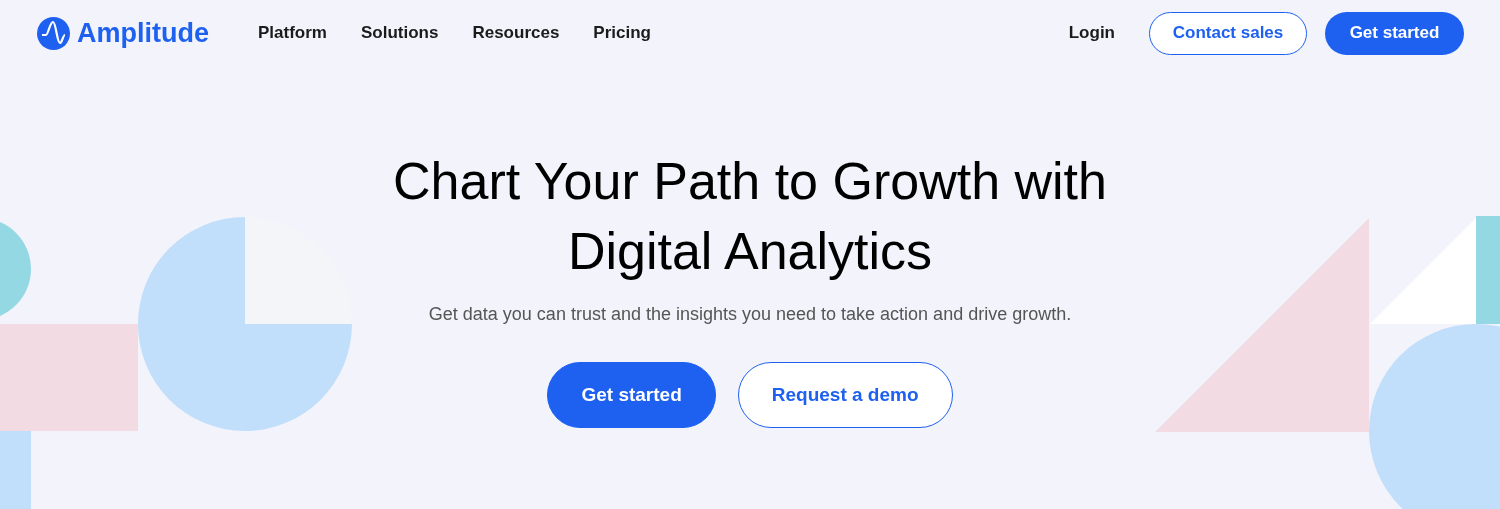 This screenshot has height=509, width=1500. What do you see at coordinates (750, 314) in the screenshot?
I see `hero-subtitle: Get data you can trust and the insights you need to take action and drive growth.` at bounding box center [750, 314].